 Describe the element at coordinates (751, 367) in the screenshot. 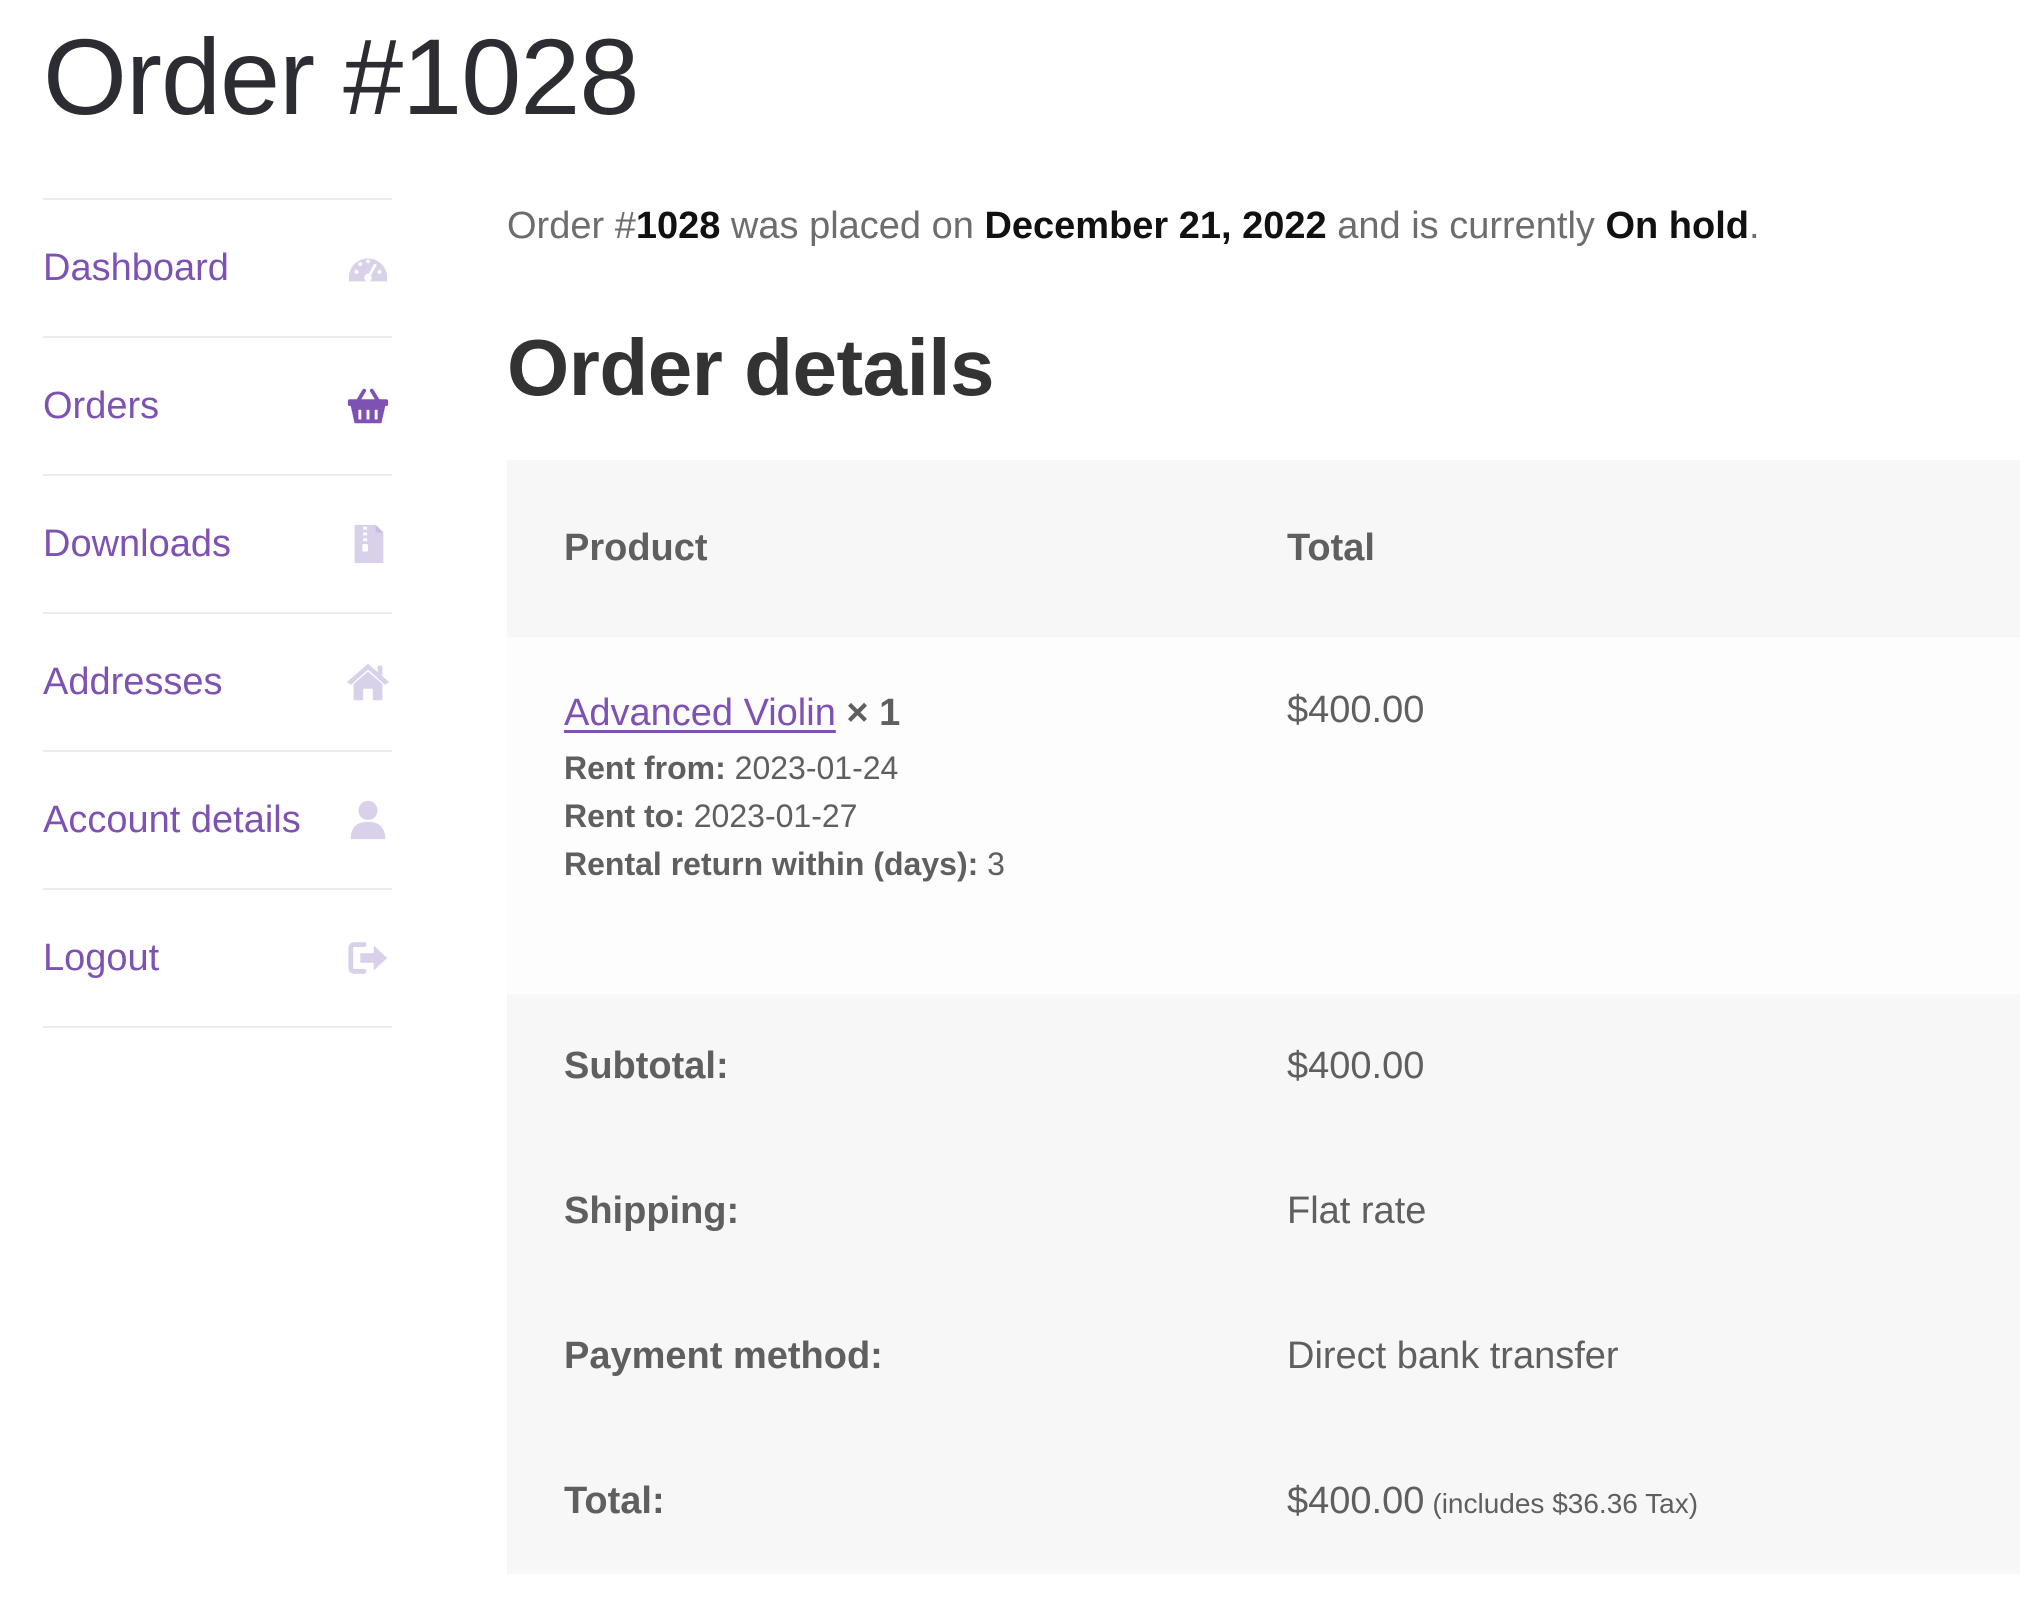

I see `order-details-heading: Order details` at that location.